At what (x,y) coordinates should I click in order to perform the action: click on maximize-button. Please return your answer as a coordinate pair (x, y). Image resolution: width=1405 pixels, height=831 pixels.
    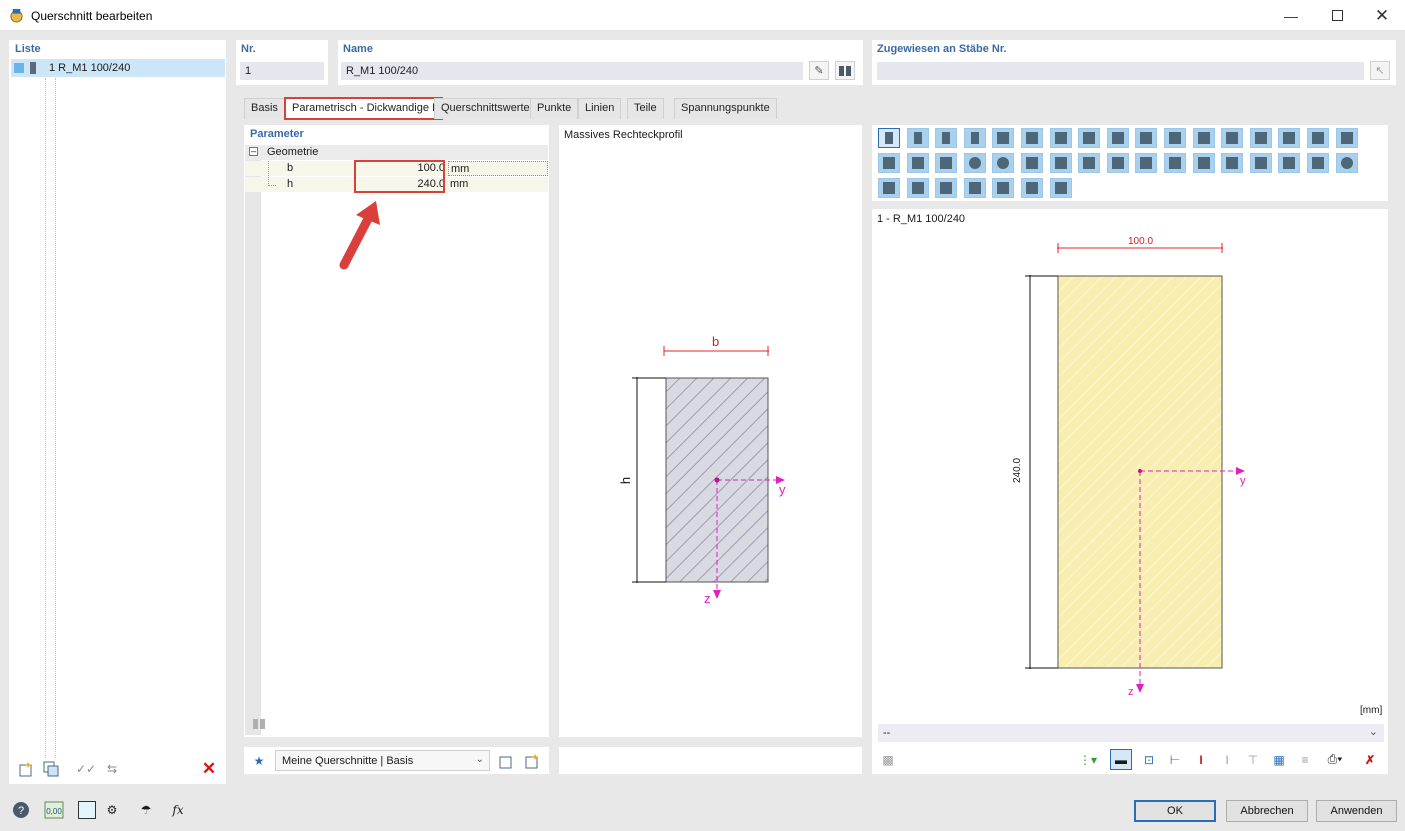
    Looking at the image, I should click on (1337, 15).